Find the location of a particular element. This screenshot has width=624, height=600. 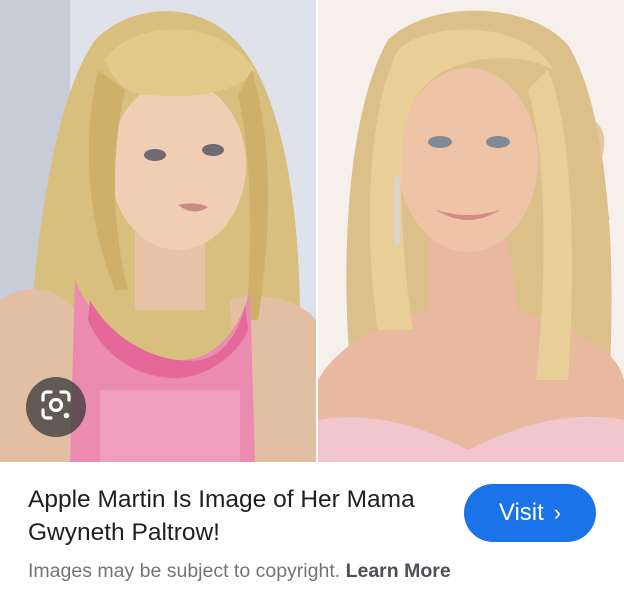

google-lens-button is located at coordinates (56, 407).